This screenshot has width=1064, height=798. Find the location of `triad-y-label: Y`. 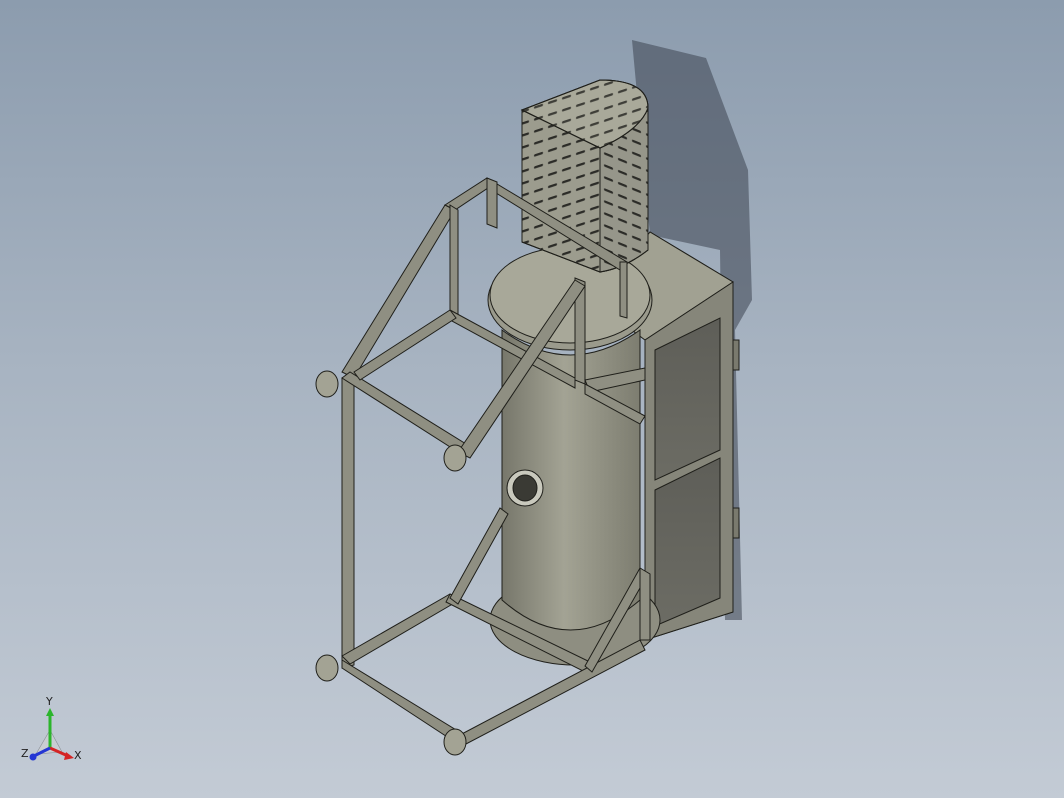

triad-y-label: Y is located at coordinates (49, 701).